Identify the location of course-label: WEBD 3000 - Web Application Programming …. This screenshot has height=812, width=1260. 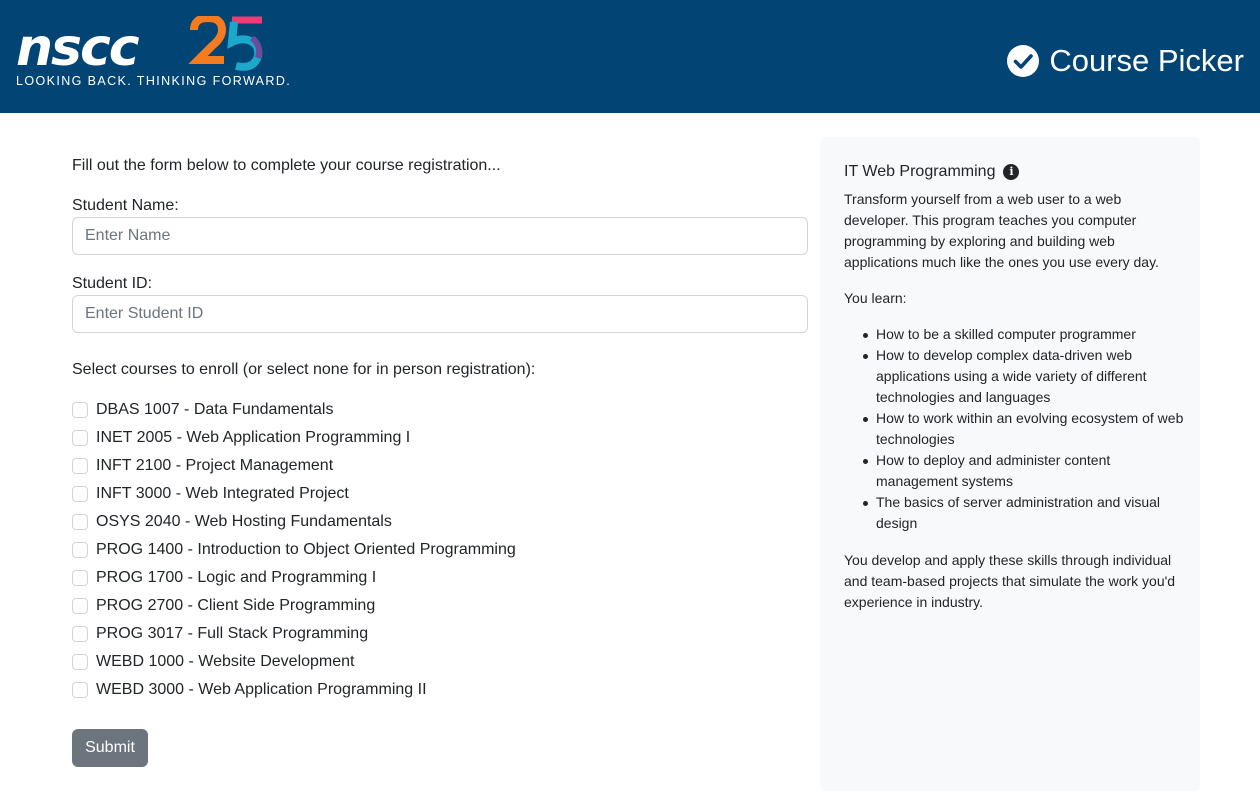
(261, 689).